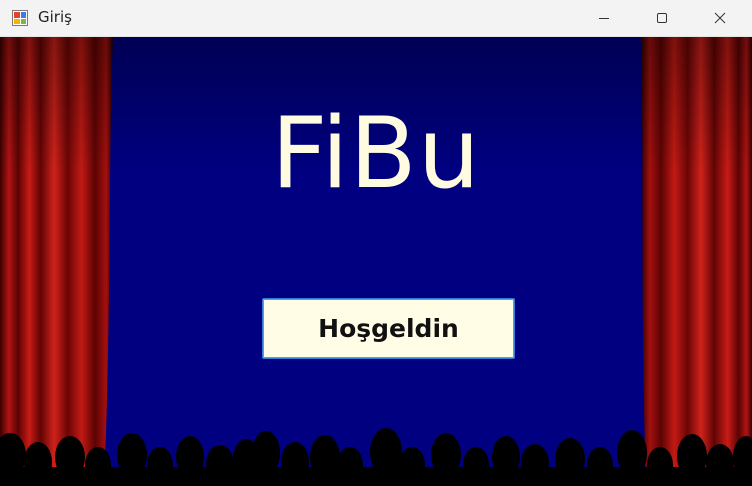 The image size is (752, 486). I want to click on close-icon, so click(720, 18).